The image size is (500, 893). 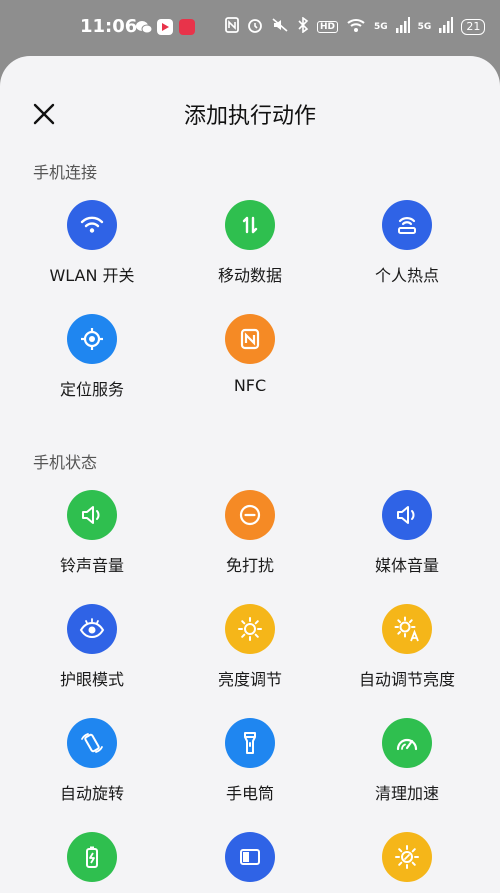 I want to click on action-item-battery-saver, so click(x=92, y=862).